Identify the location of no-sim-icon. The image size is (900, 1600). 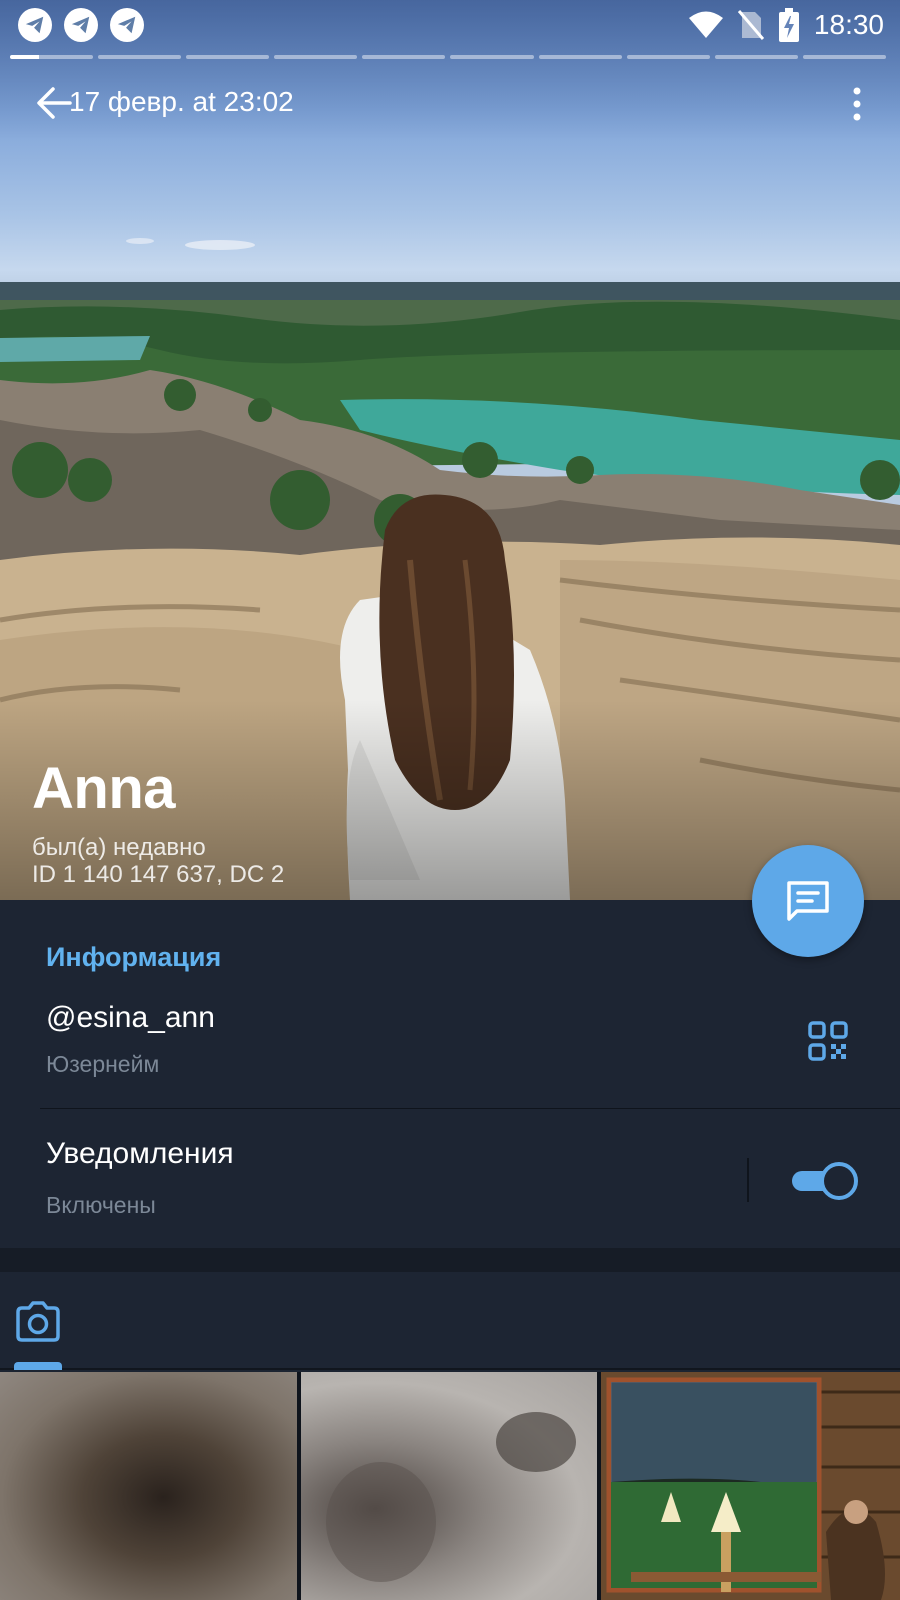
(750, 25).